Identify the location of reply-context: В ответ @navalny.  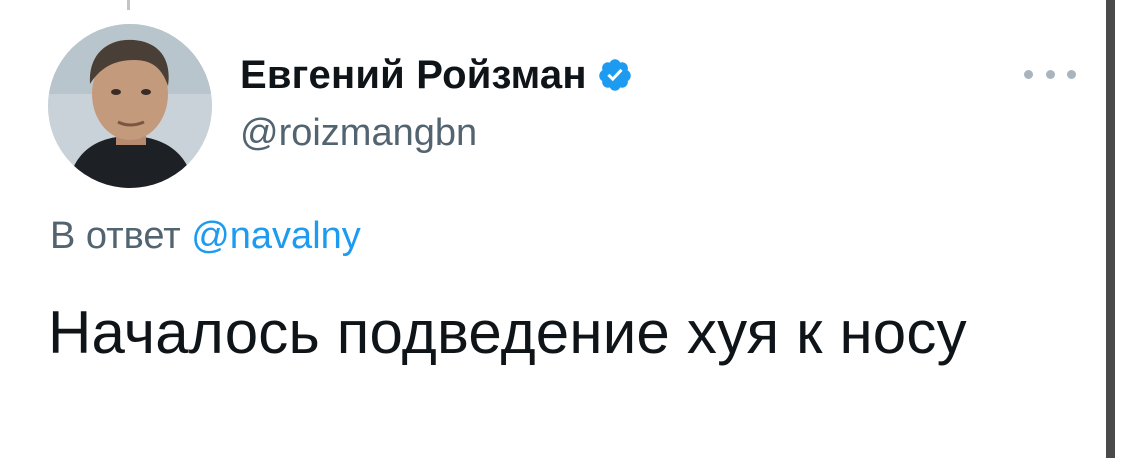
(205, 236).